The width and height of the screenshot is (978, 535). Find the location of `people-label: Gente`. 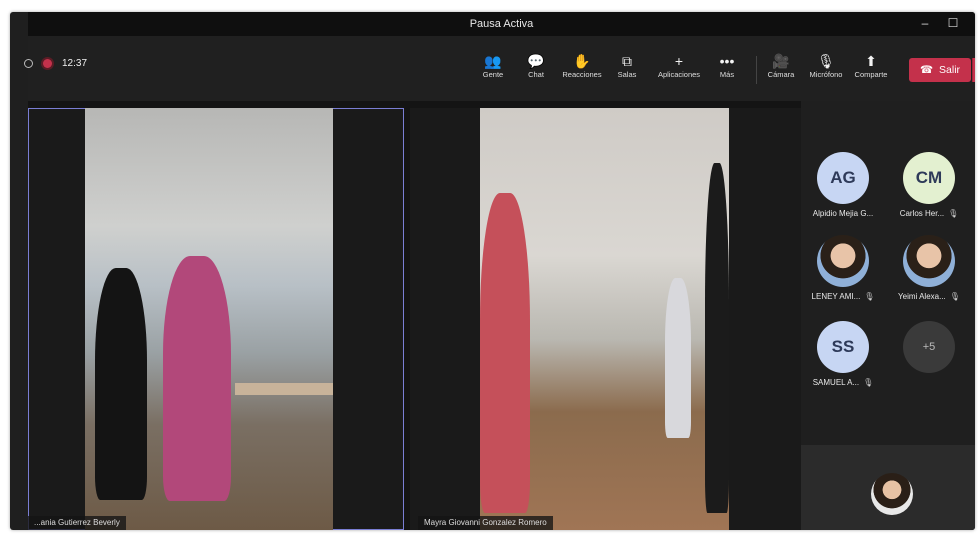

people-label: Gente is located at coordinates (493, 74).